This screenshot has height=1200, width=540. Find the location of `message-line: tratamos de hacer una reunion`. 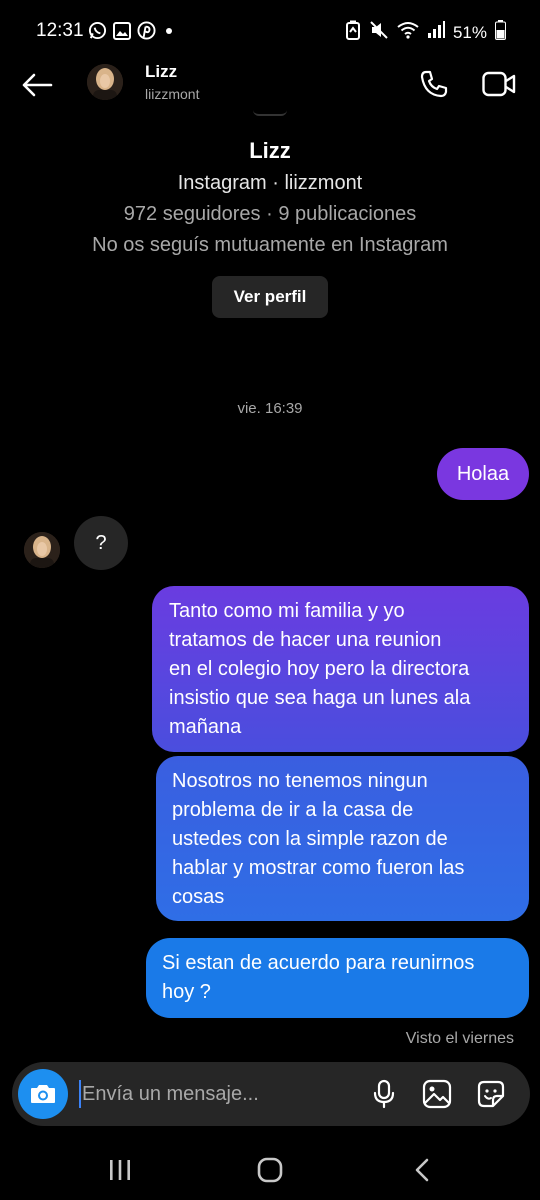

message-line: tratamos de hacer una reunion is located at coordinates (305, 640).